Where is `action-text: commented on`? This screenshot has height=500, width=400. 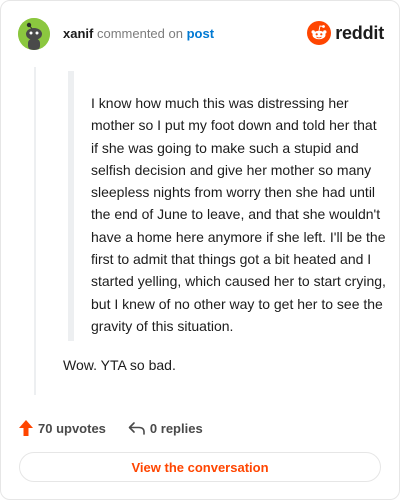 action-text: commented on is located at coordinates (139, 33).